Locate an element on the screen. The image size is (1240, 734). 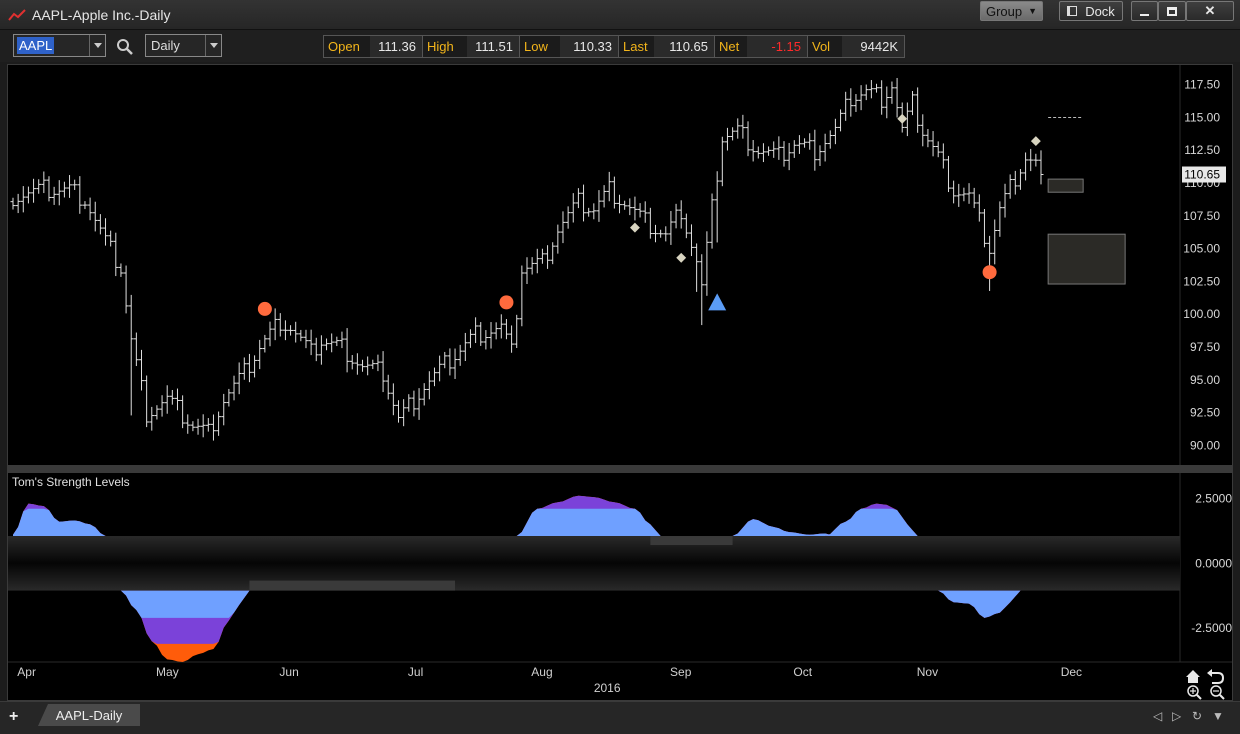
band-slot is located at coordinates (691, 541).